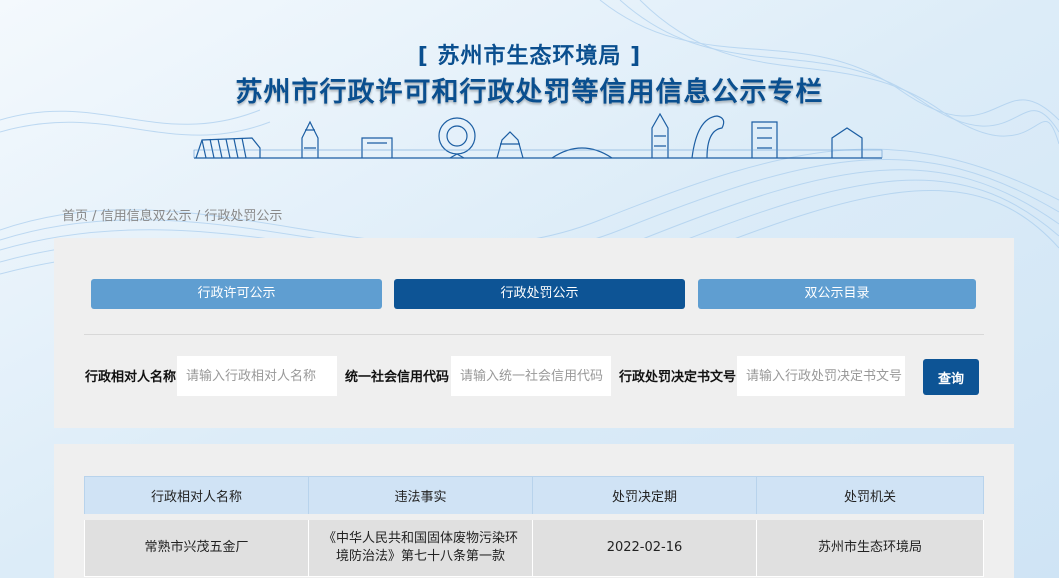  I want to click on column-header: 处罚机关, so click(870, 496).